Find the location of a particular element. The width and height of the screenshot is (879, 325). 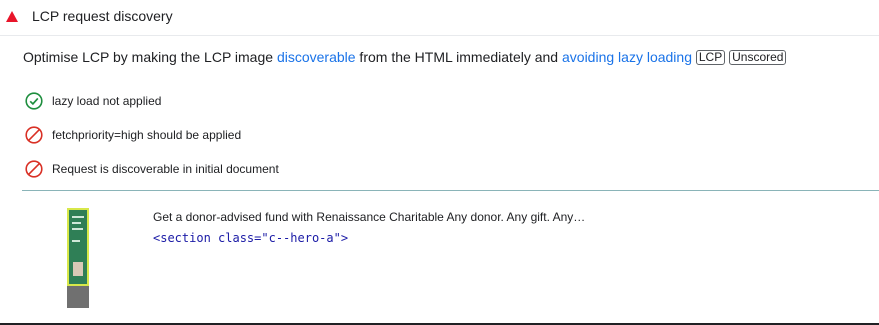

description-text: from the HTML immediately and is located at coordinates (458, 57).